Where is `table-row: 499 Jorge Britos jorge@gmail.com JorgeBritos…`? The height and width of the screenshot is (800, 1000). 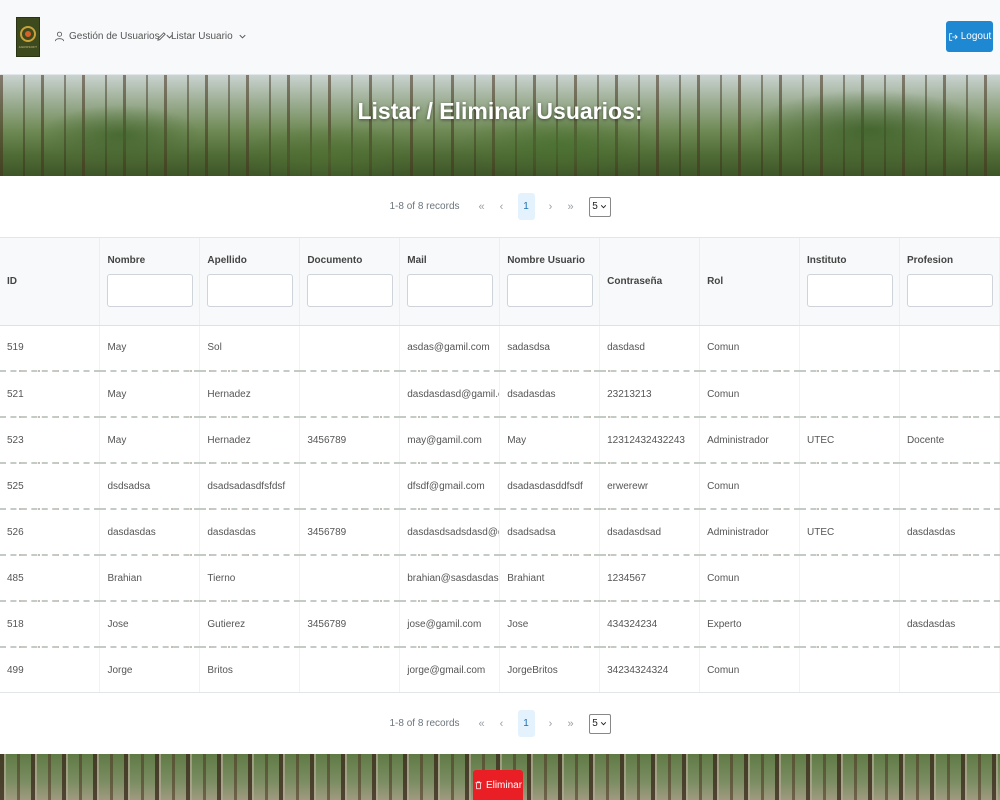
table-row: 499 Jorge Britos jorge@gmail.com JorgeBritos… is located at coordinates (500, 670).